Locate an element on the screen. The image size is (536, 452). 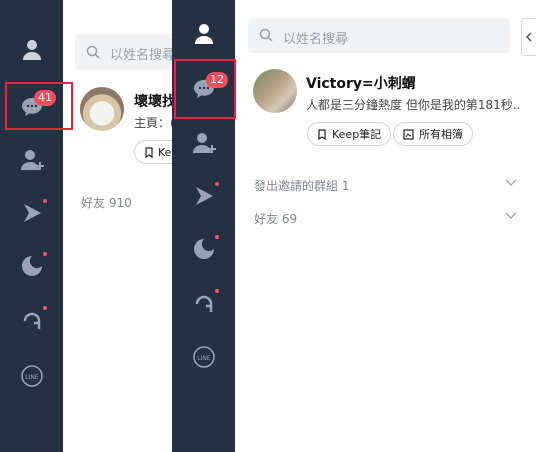
album-button: 所有相簿 is located at coordinates (433, 134).